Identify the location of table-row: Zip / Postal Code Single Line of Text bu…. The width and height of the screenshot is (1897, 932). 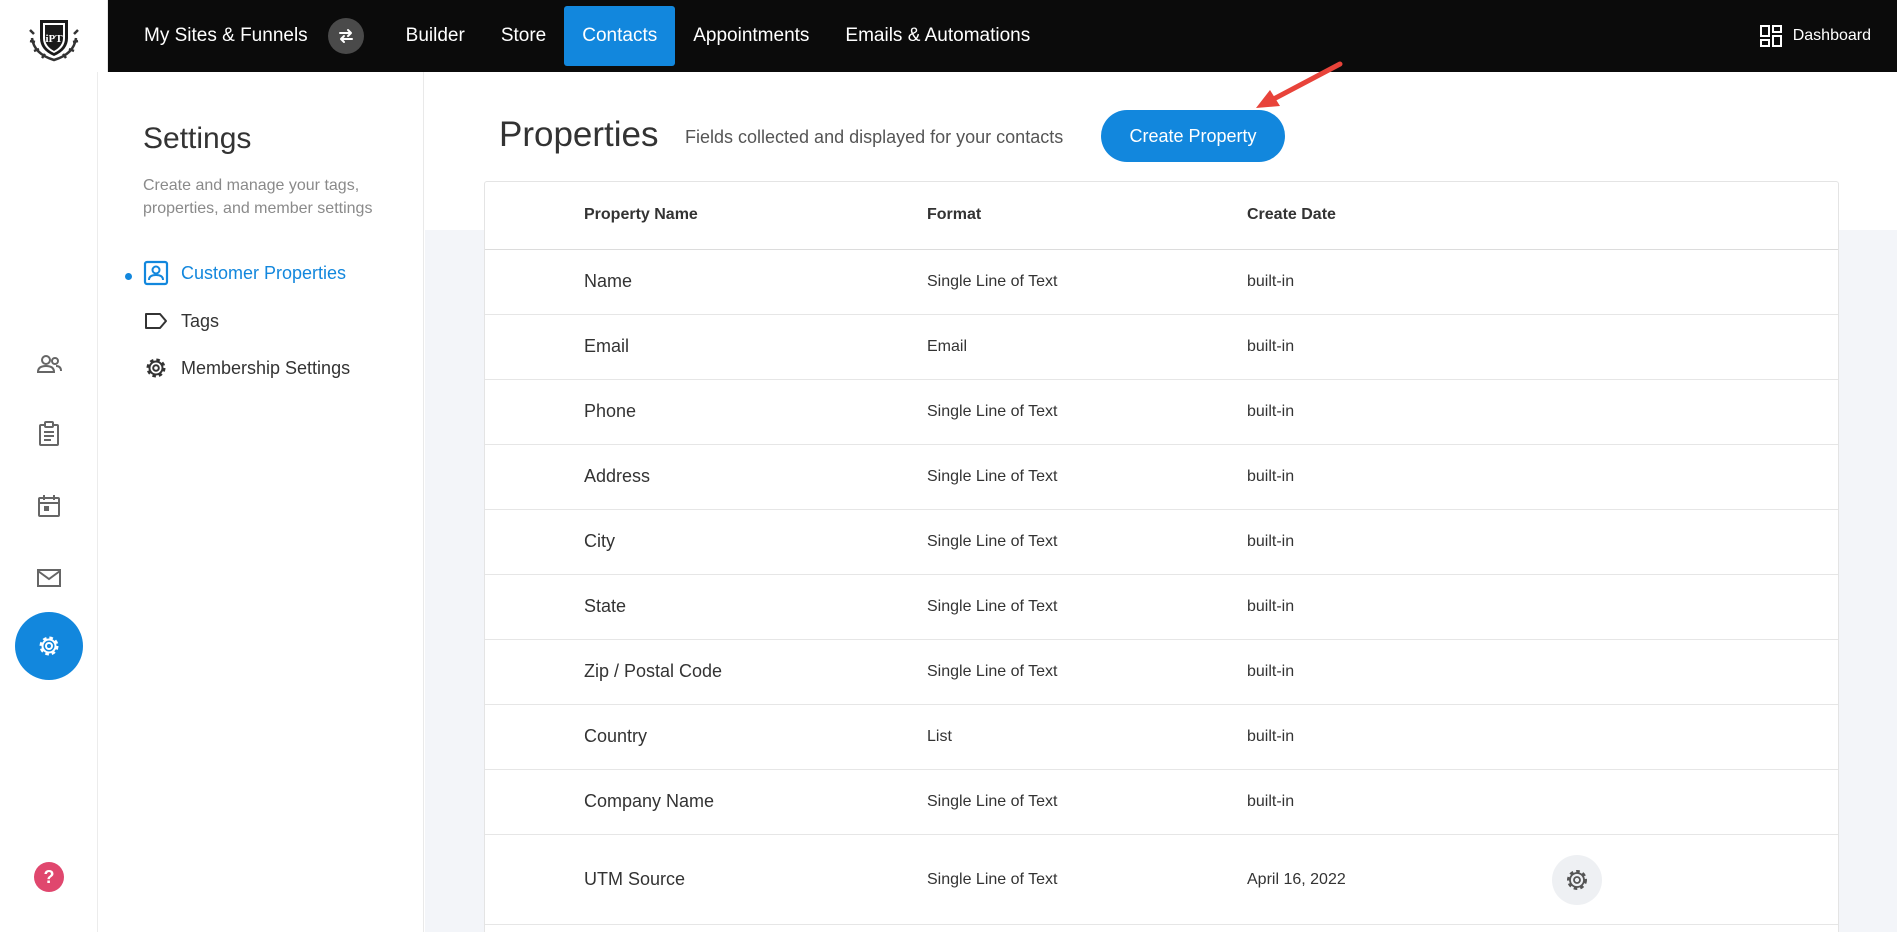
(1161, 672).